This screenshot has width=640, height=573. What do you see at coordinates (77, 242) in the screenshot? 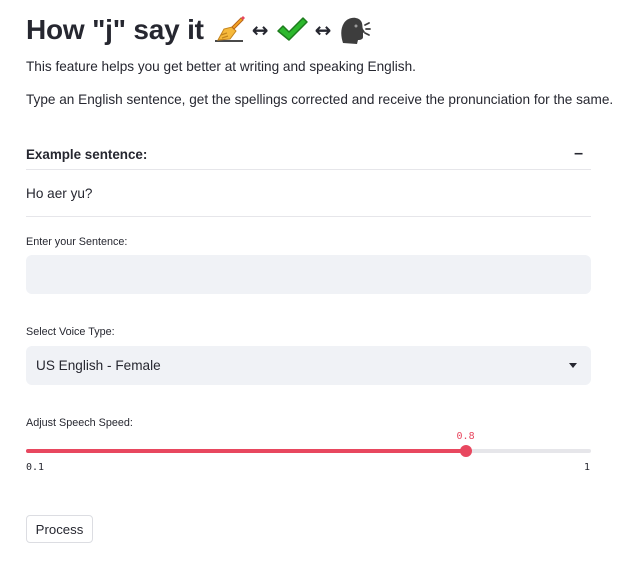
I see `sentence-input-label: Enter your Sentence:` at bounding box center [77, 242].